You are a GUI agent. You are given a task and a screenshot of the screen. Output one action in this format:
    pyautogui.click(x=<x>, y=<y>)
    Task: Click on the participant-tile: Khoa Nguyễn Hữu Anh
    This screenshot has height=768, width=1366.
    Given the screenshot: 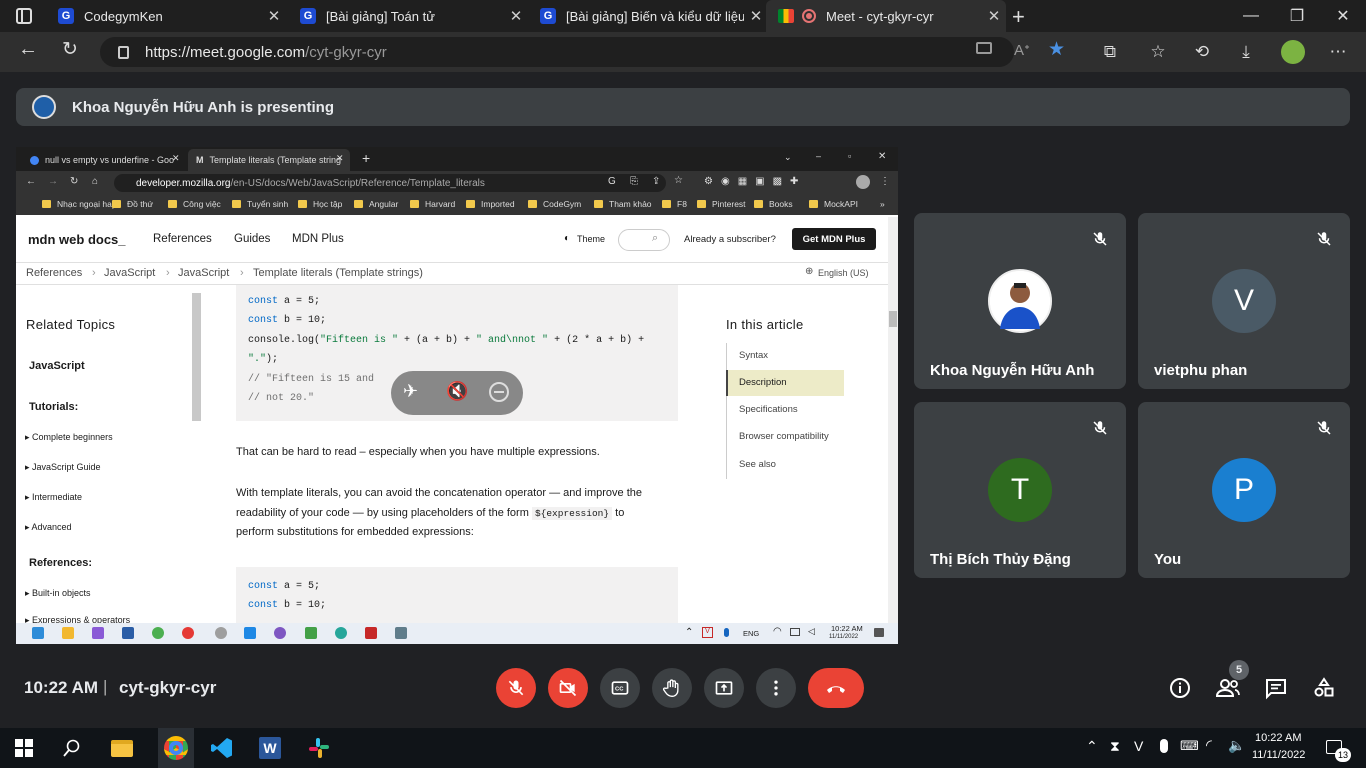 What is the action you would take?
    pyautogui.click(x=1020, y=301)
    